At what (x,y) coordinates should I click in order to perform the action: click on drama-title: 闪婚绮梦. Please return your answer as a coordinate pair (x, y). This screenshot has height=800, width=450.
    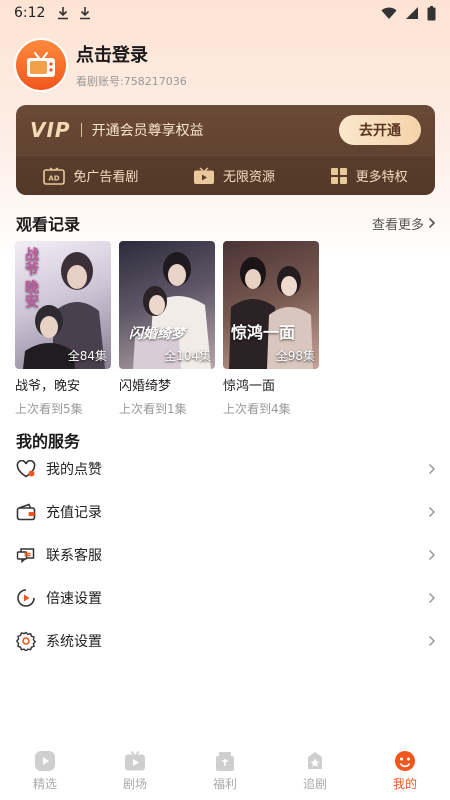
    Looking at the image, I should click on (167, 384).